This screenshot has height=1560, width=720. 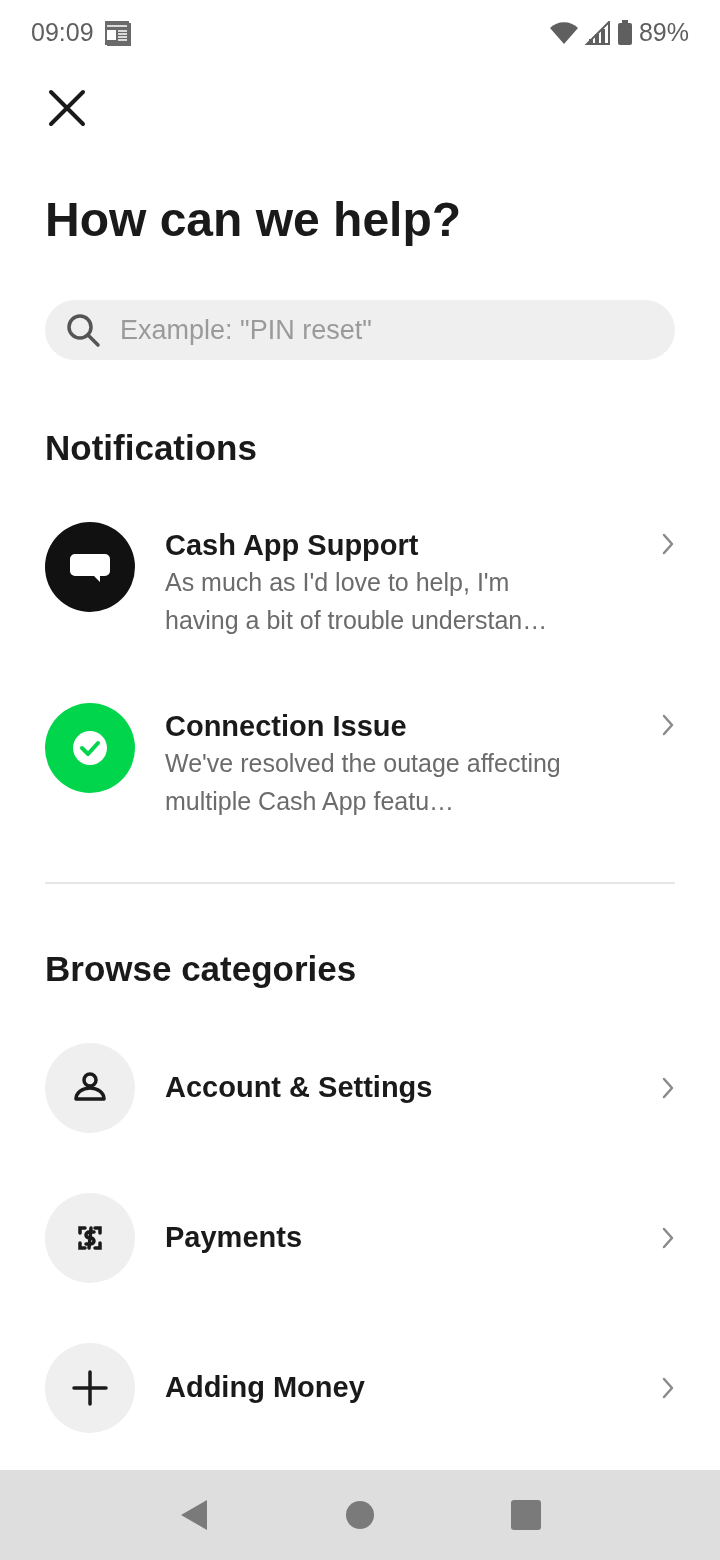 I want to click on notification-title: Connection Issue, so click(x=286, y=726).